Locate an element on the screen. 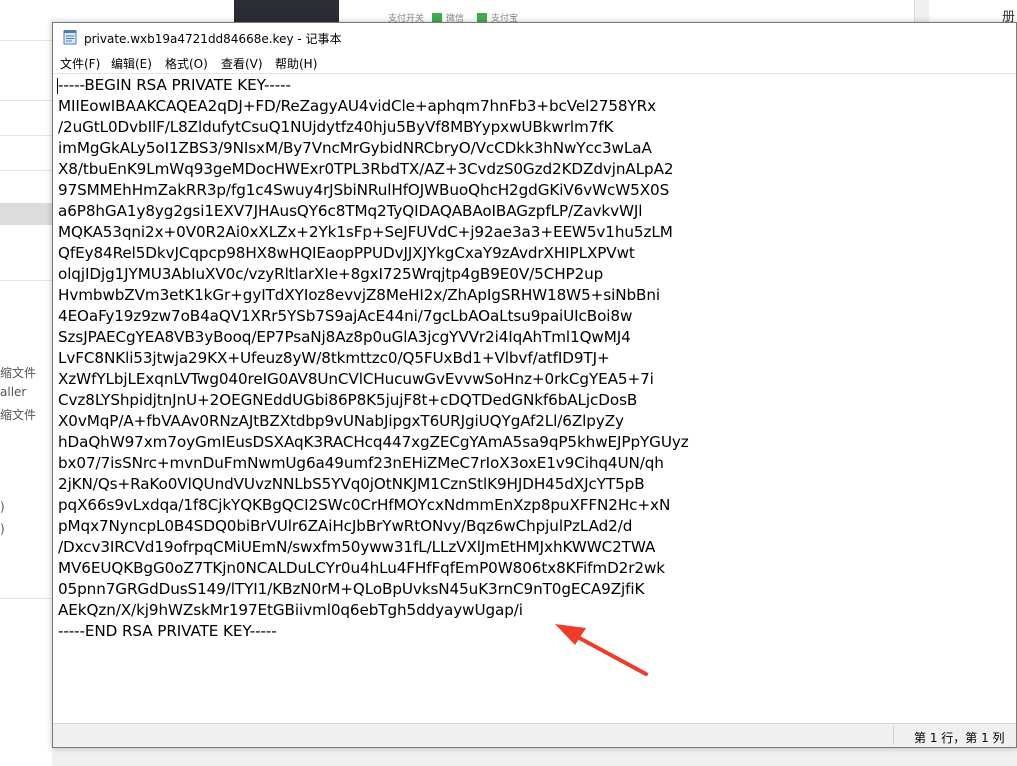  status-bar: 第 1 行，第 1 列 is located at coordinates (534, 735).